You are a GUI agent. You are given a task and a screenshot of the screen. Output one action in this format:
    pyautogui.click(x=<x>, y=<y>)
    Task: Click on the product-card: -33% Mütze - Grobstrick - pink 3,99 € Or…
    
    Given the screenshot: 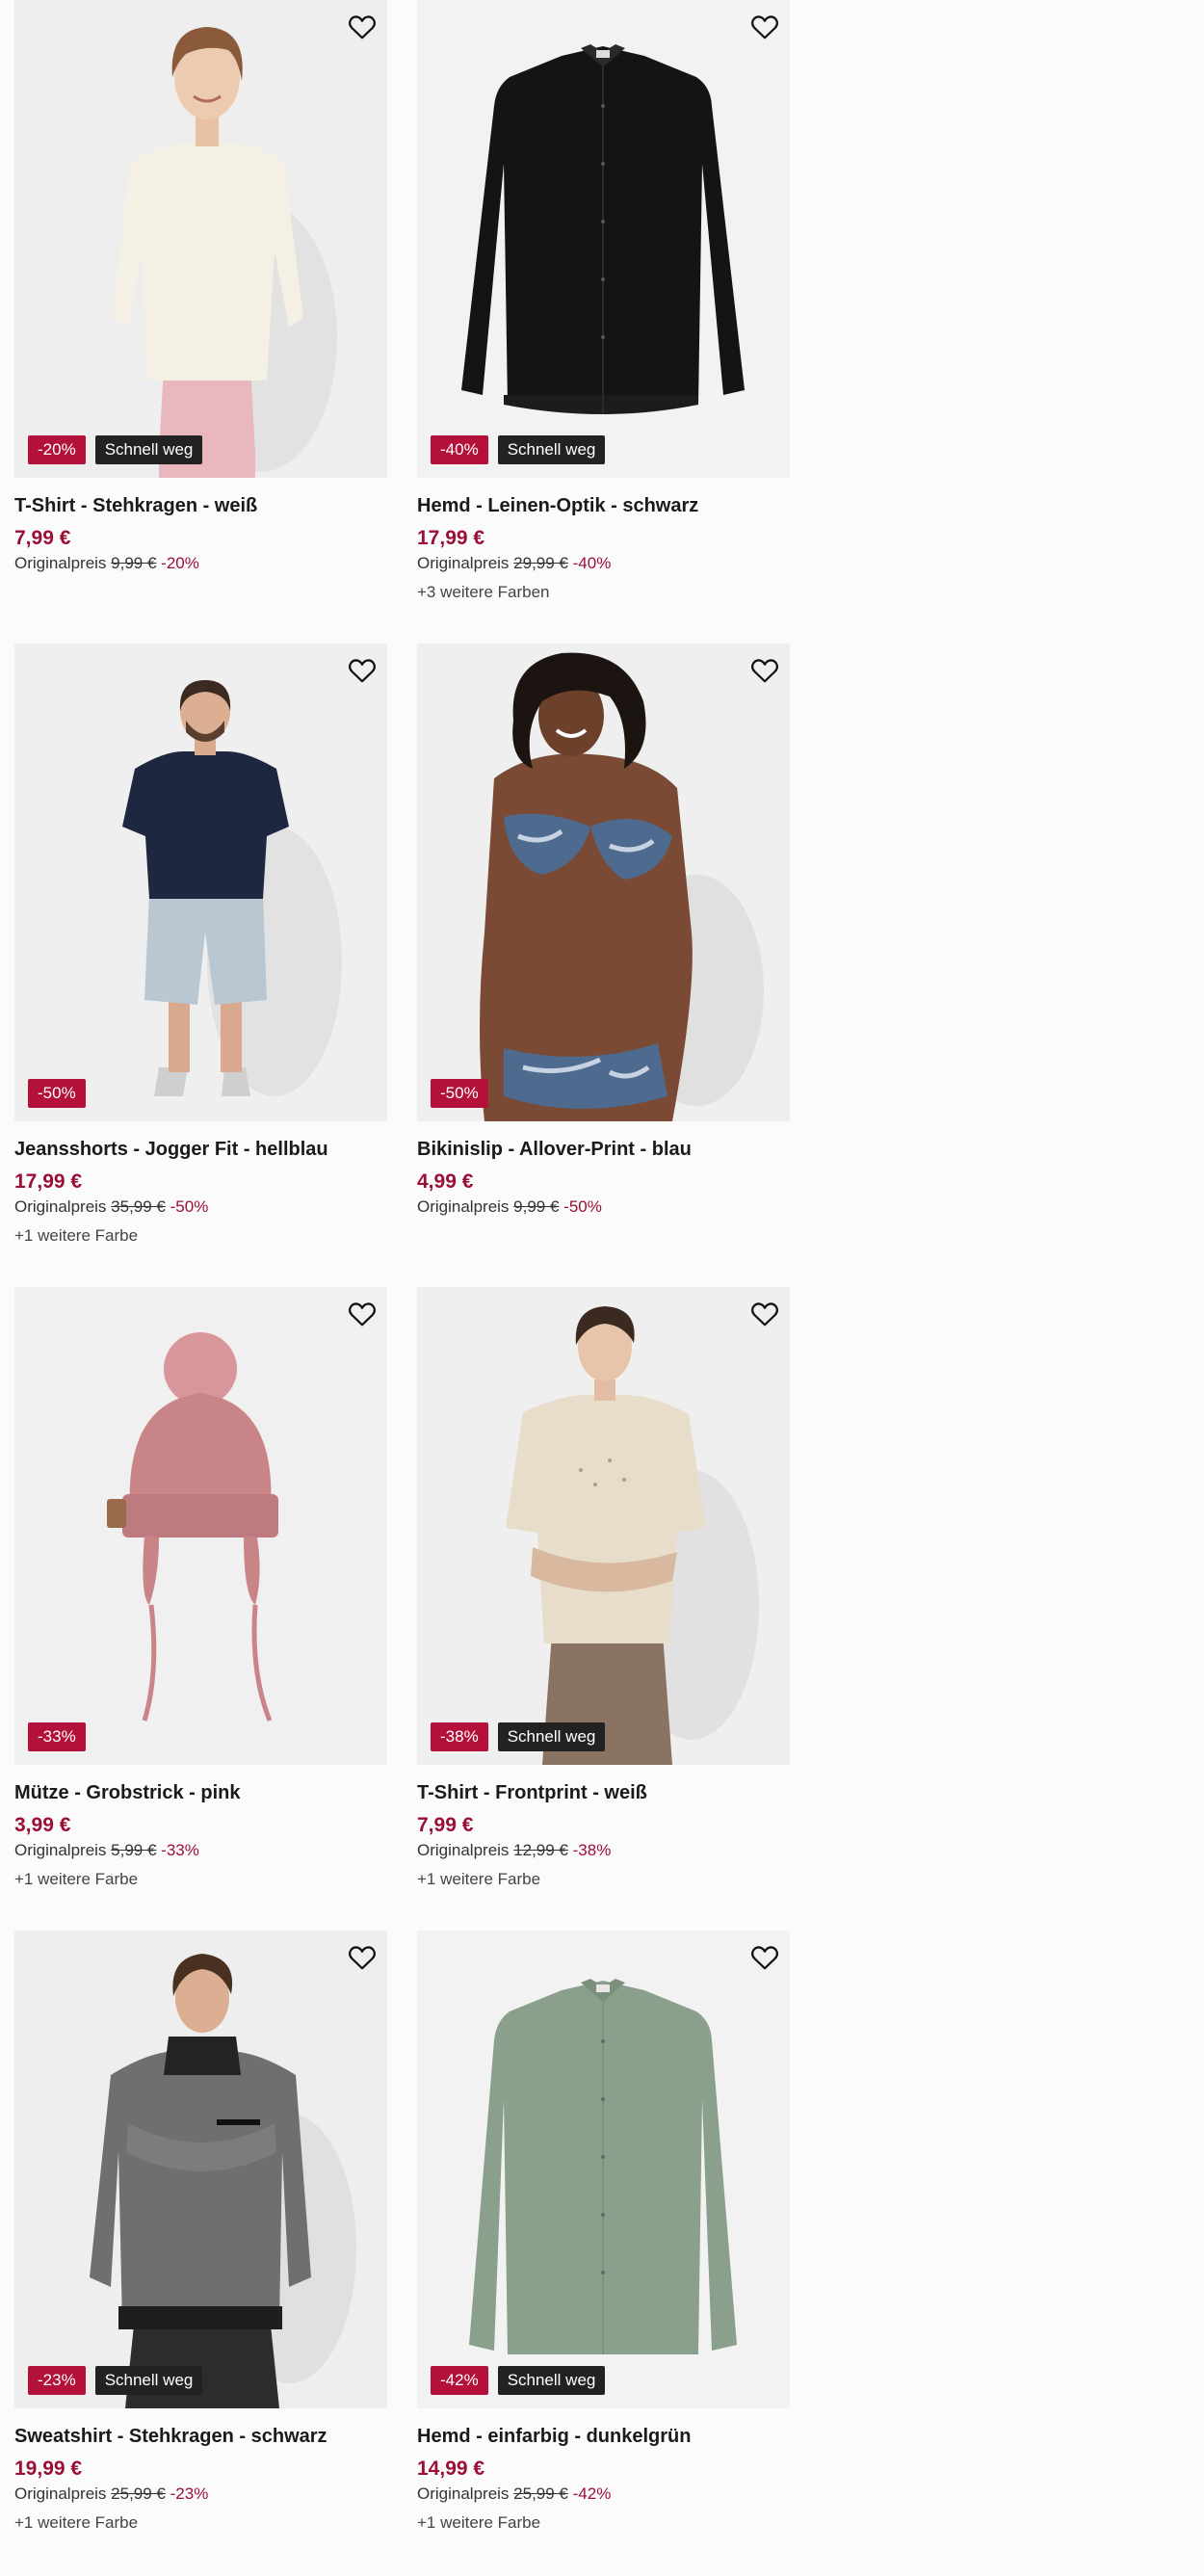 What is the action you would take?
    pyautogui.click(x=200, y=1609)
    